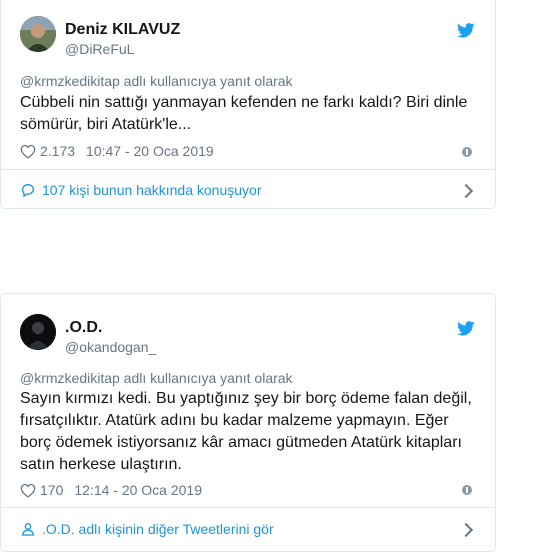 The image size is (539, 552). What do you see at coordinates (122, 30) in the screenshot?
I see `author-name: Deniz KILAVUZ` at bounding box center [122, 30].